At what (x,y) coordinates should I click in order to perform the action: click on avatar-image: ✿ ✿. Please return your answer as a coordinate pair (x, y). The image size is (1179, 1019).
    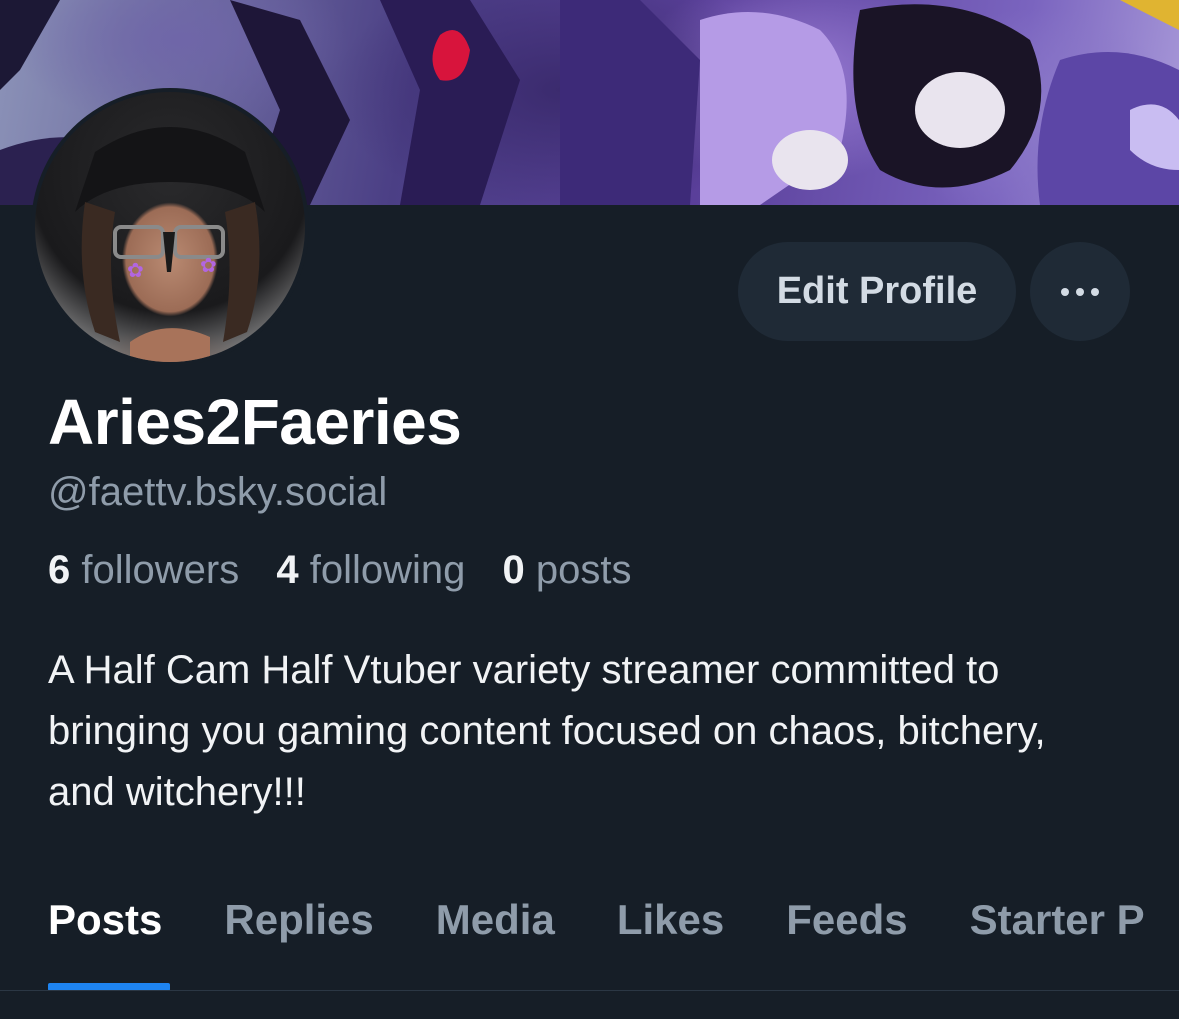
    Looking at the image, I should click on (170, 227).